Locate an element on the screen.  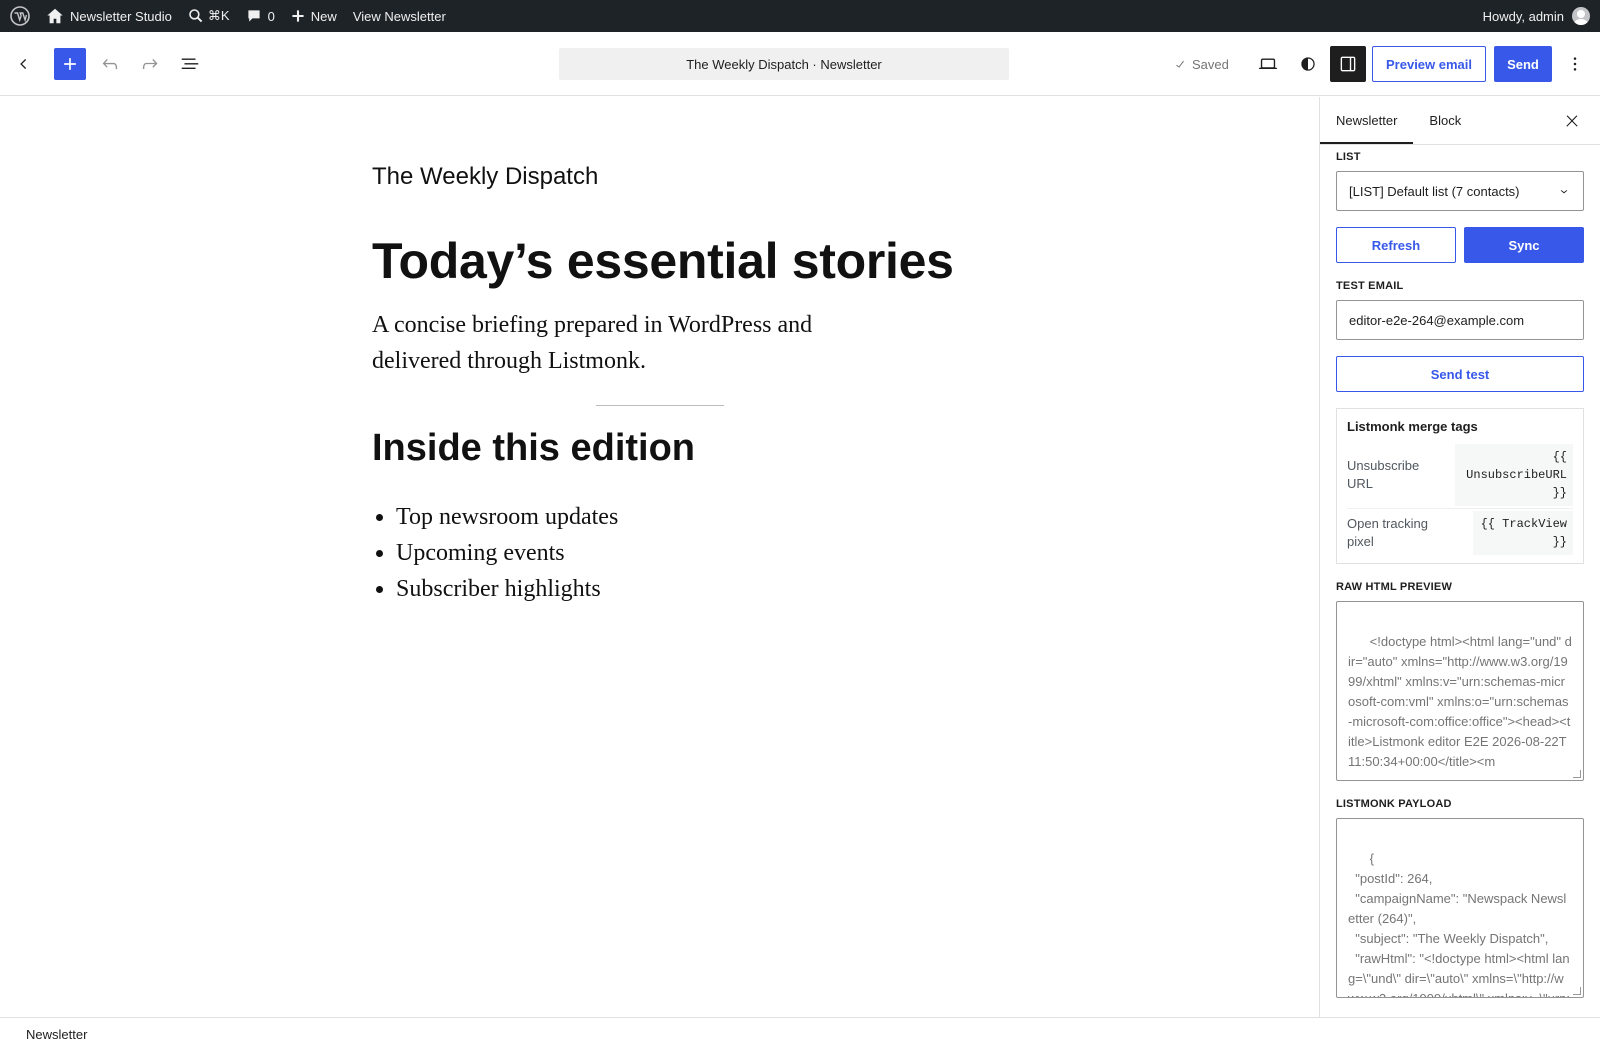
block-inserter-button is located at coordinates (70, 63).